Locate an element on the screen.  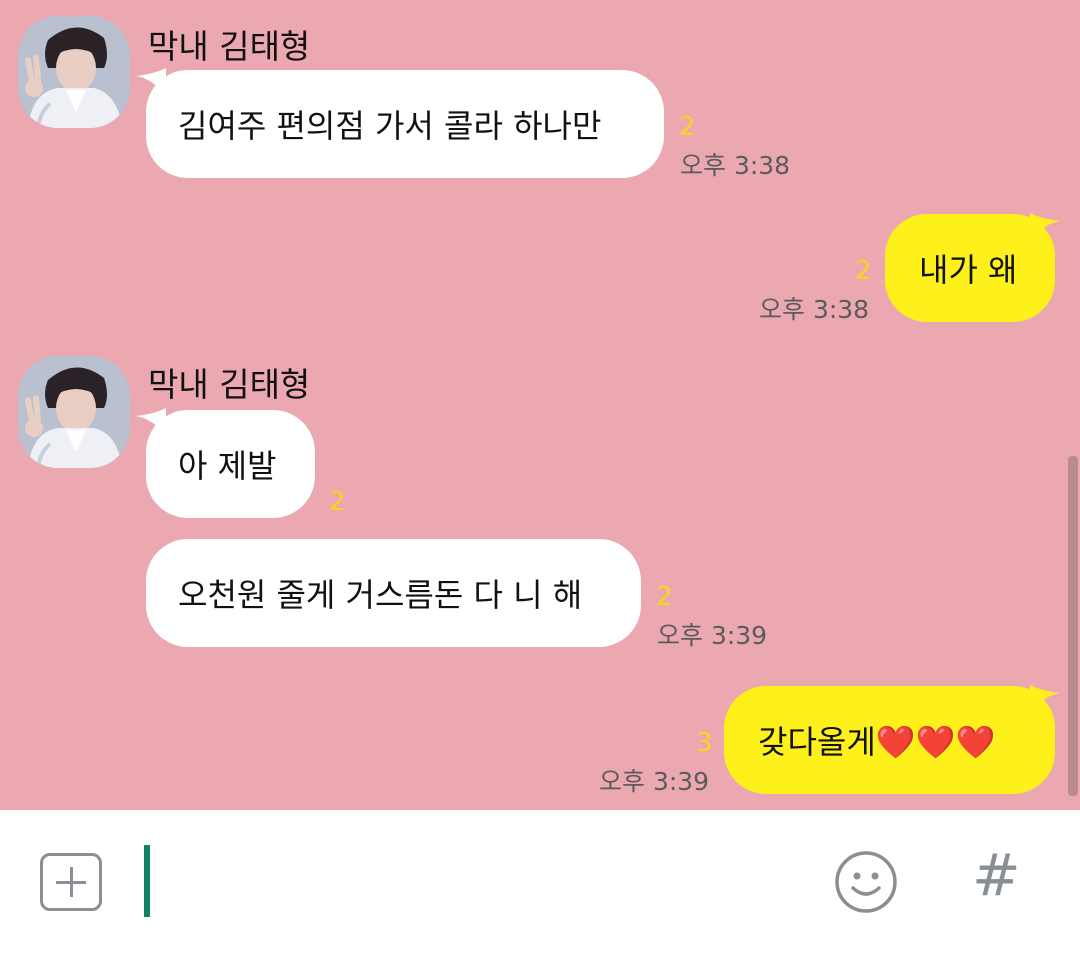
message-bubble-outgoing: 갖다올게❤️❤️❤️ is located at coordinates (889, 740).